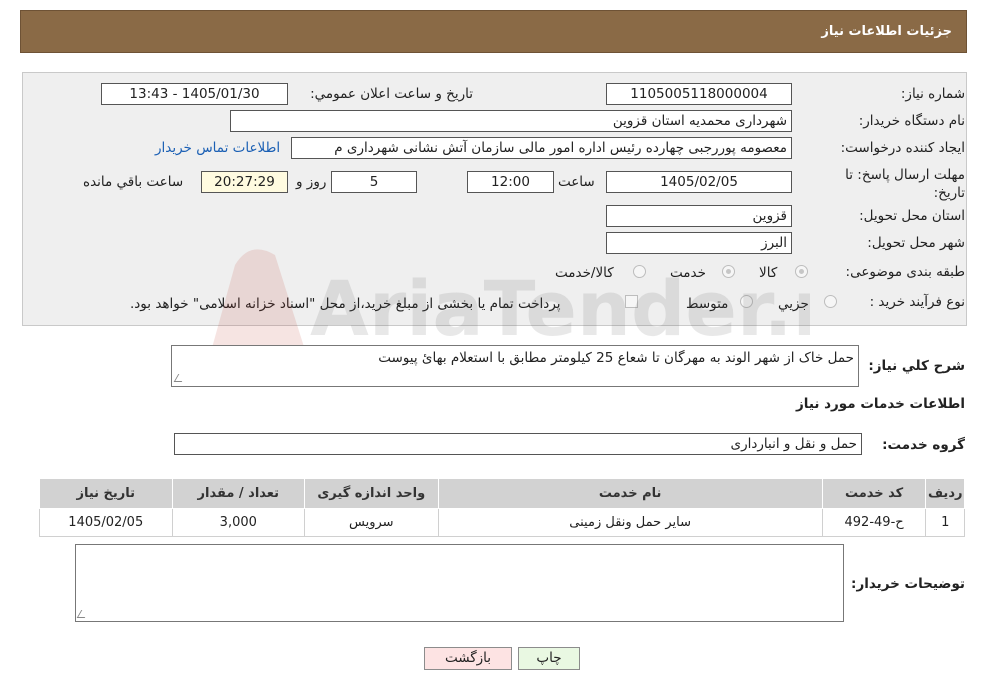 This screenshot has width=985, height=691. Describe the element at coordinates (576, 182) in the screenshot. I see `deadline-time-label: ساعت` at that location.